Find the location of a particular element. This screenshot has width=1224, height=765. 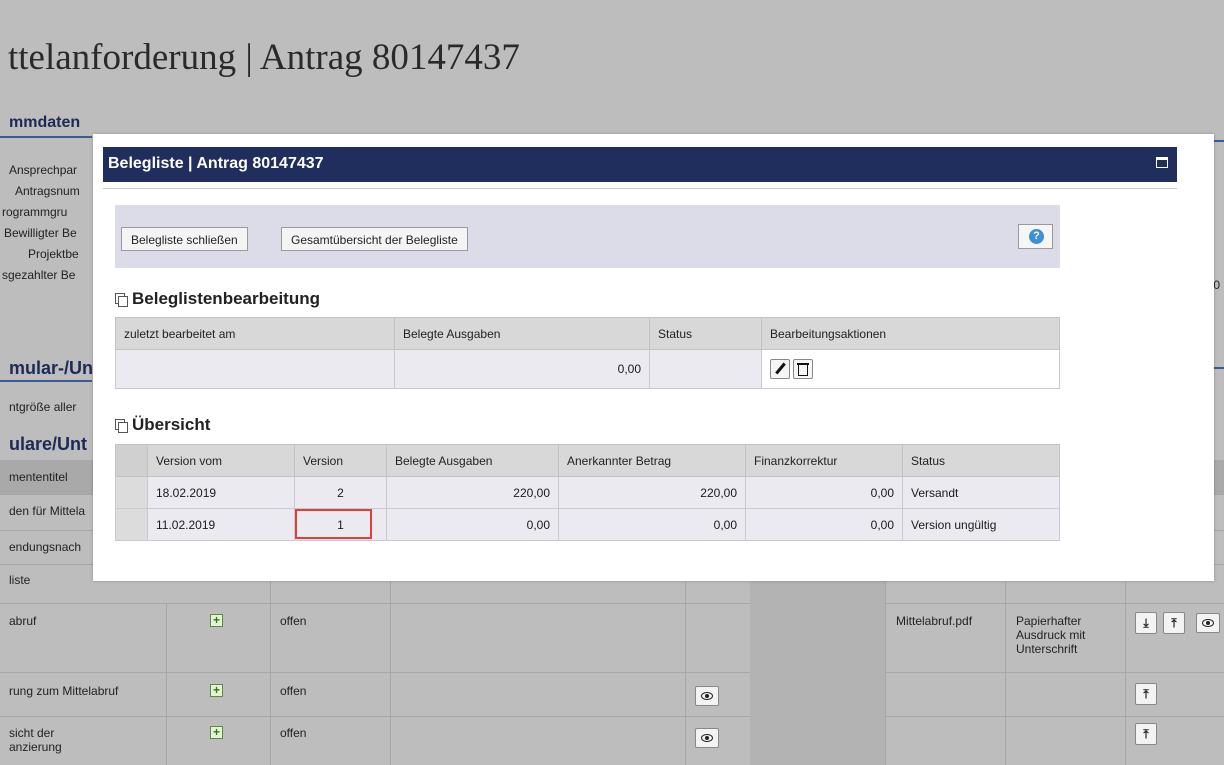

table-header-bg-right is located at coordinates (1219, 477).